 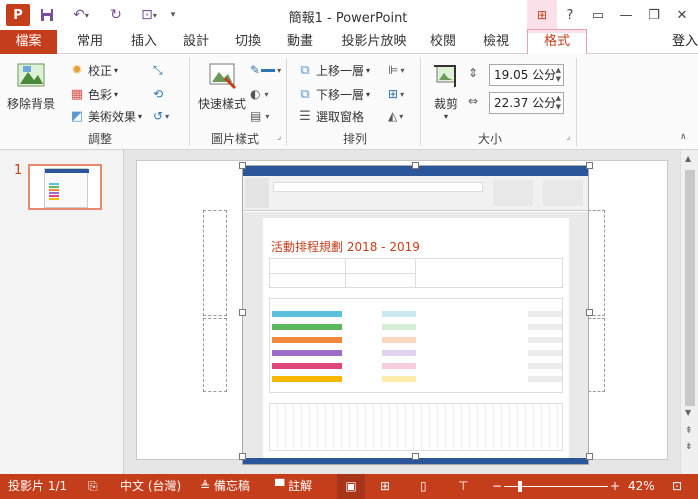 What do you see at coordinates (496, 42) in the screenshot?
I see `tab-view: 檢視` at bounding box center [496, 42].